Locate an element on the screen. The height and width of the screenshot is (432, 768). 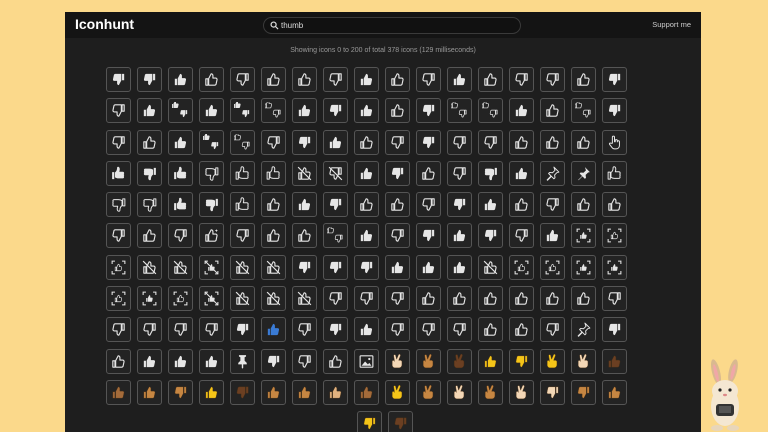
icon-tile-thumbs-up-down-solid is located at coordinates (242, 111).